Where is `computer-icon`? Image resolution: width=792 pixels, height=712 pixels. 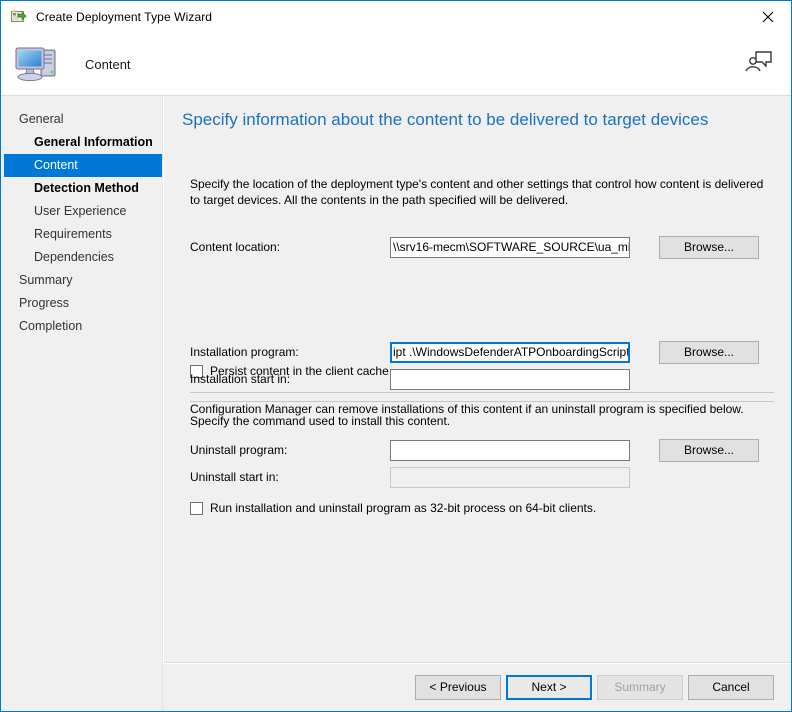
computer-icon is located at coordinates (37, 64).